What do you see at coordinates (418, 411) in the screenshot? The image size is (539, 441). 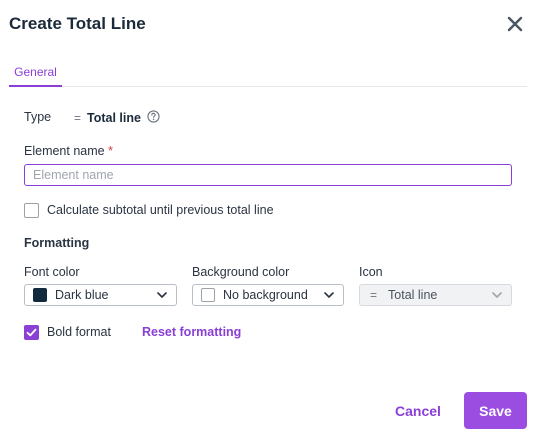 I see `cancel-button: Cancel` at bounding box center [418, 411].